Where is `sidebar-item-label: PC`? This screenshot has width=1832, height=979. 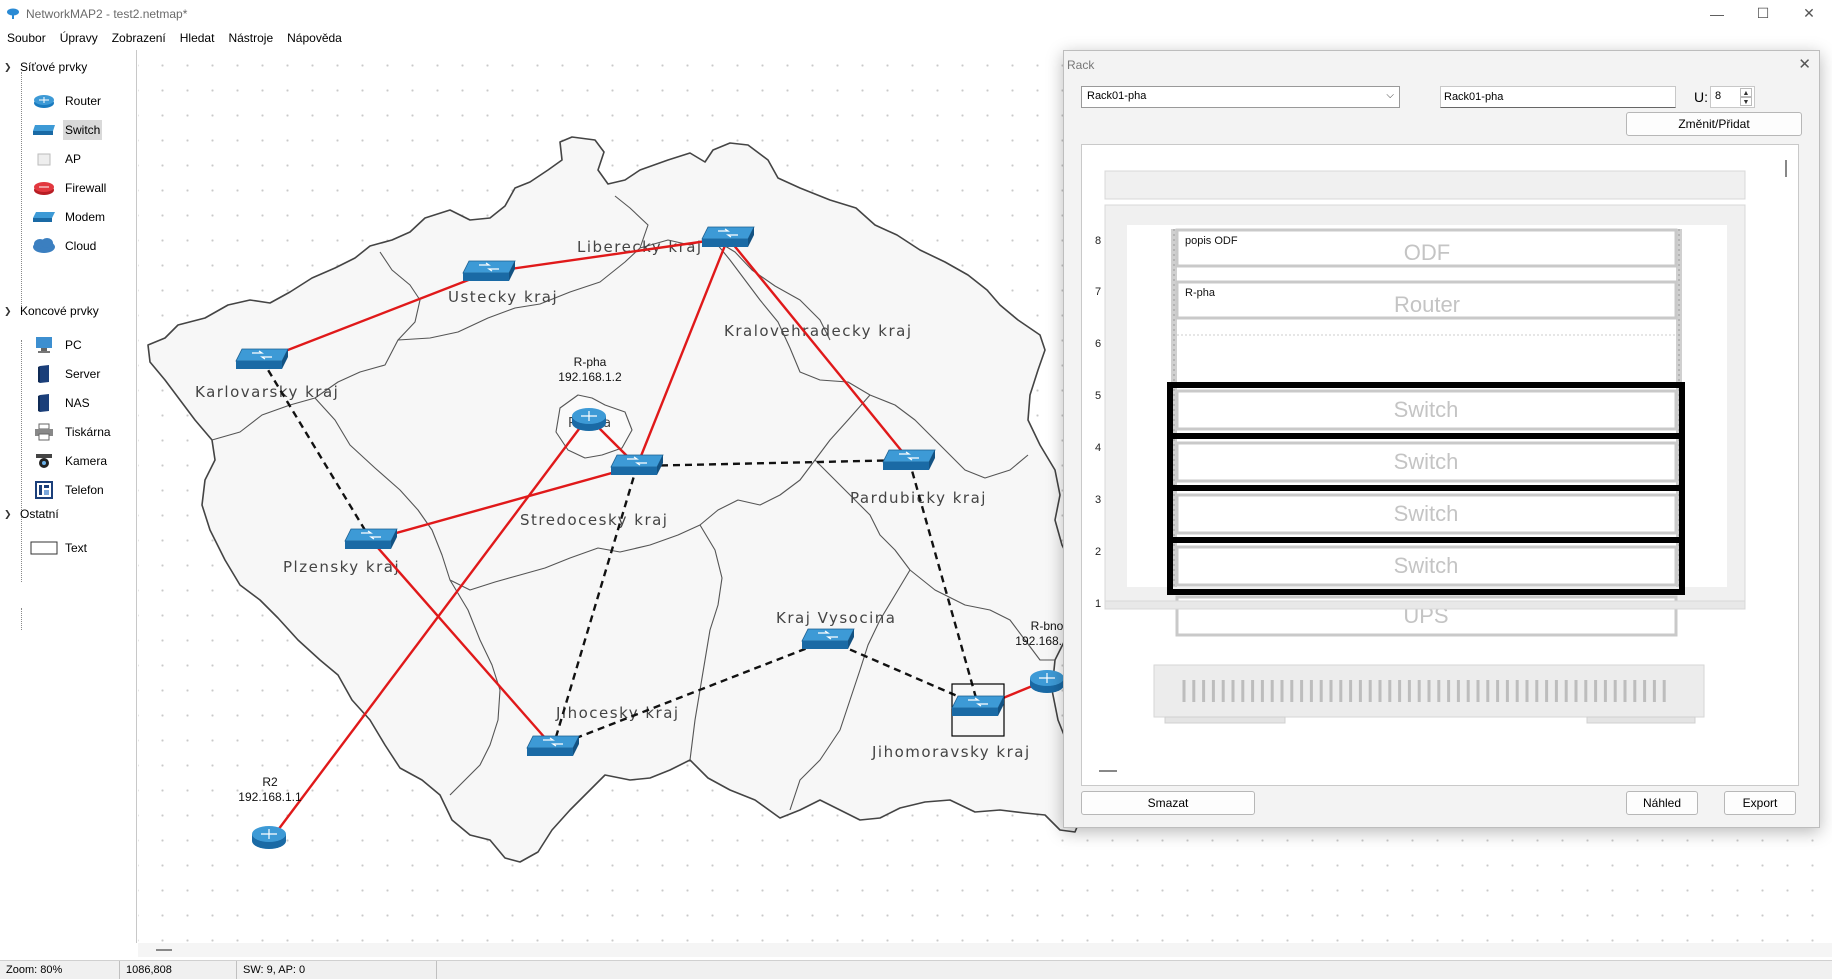
sidebar-item-label: PC is located at coordinates (73, 345).